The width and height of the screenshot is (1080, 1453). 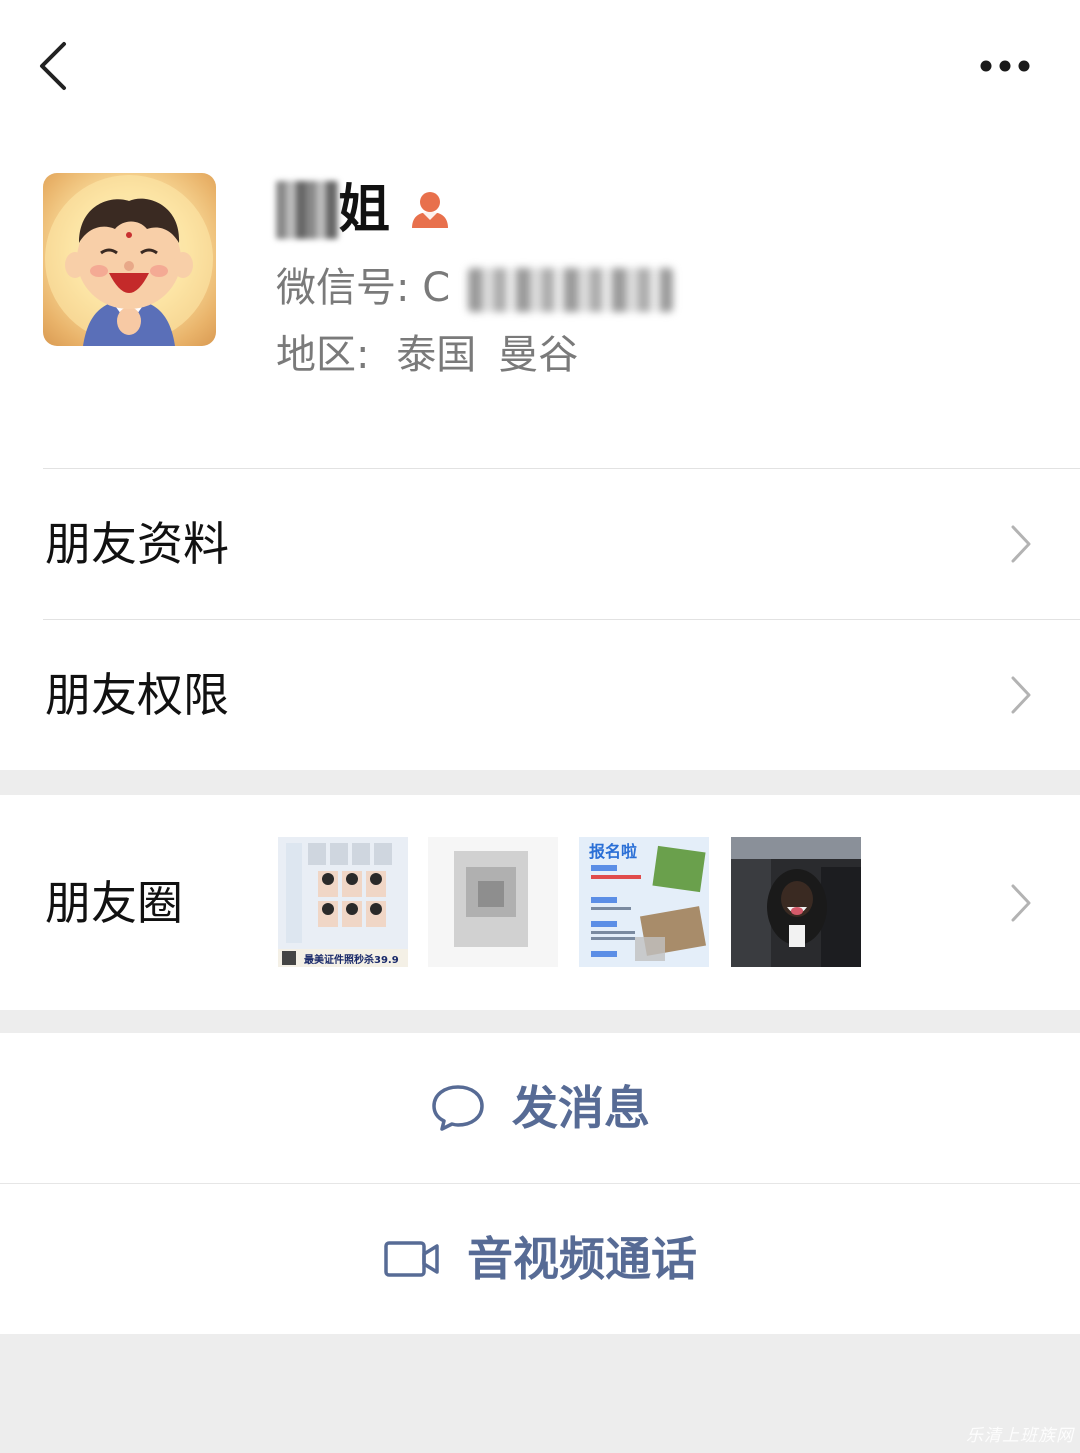 I want to click on ellipsis-icon, so click(x=1005, y=66).